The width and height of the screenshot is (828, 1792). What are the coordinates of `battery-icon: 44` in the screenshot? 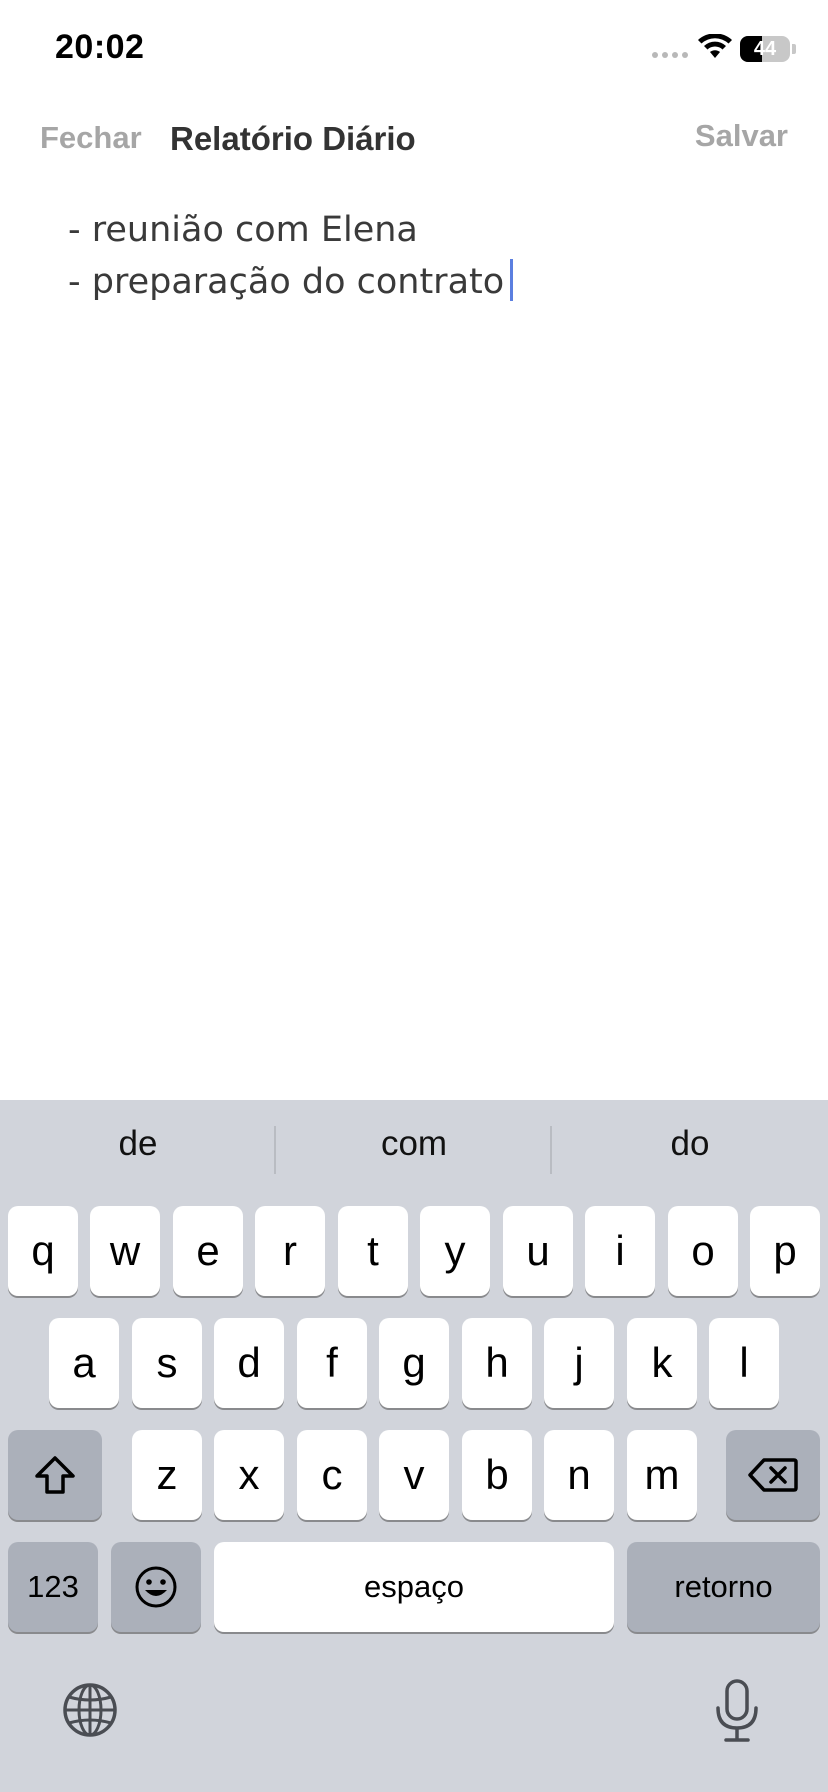 It's located at (765, 49).